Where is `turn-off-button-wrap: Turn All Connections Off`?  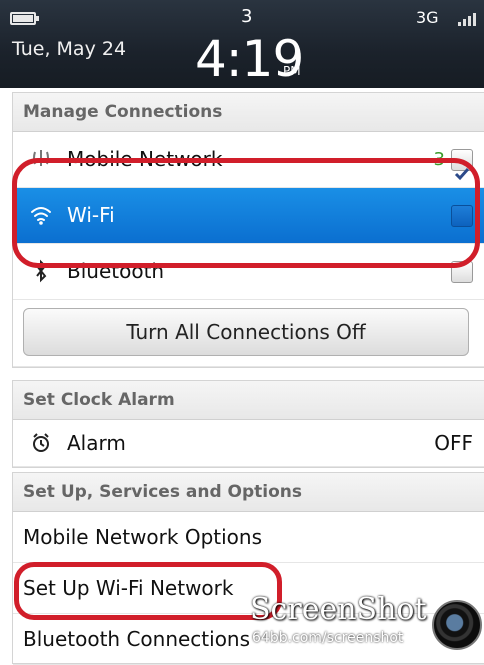 turn-off-button-wrap: Turn All Connections Off is located at coordinates (248, 333).